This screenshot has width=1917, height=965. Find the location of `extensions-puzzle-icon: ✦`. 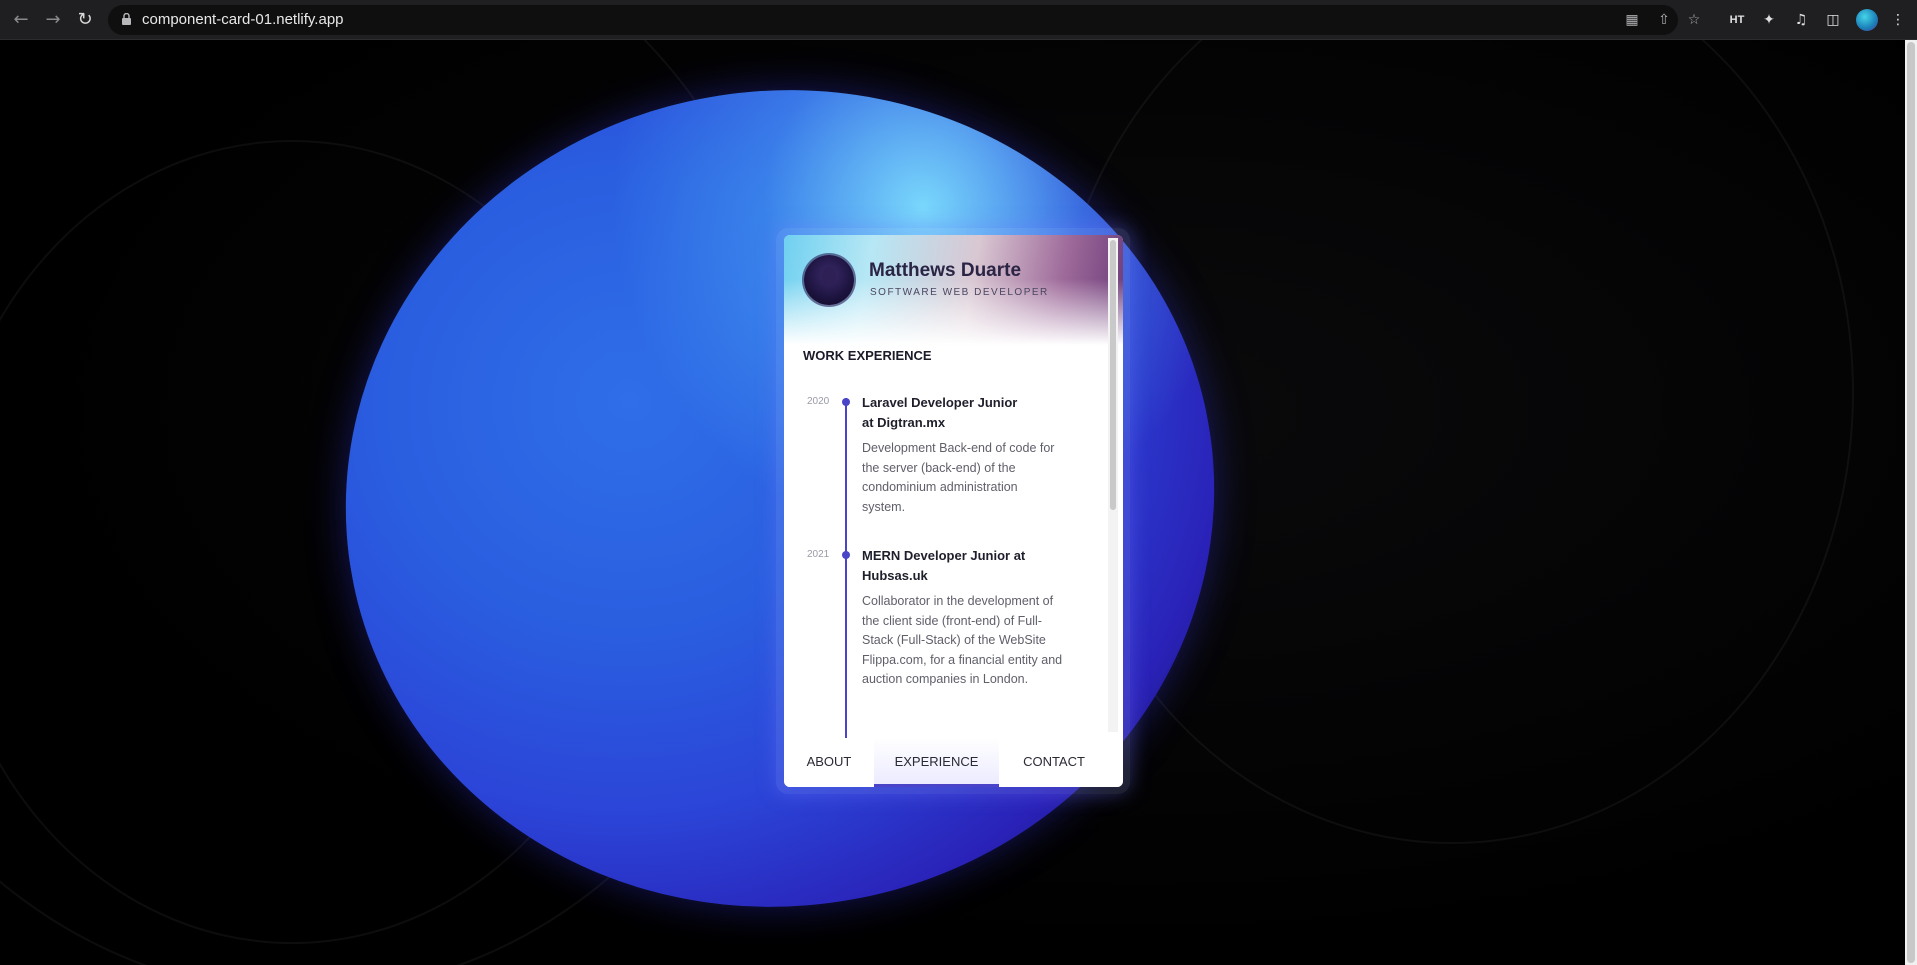

extensions-puzzle-icon: ✦ is located at coordinates (1769, 20).